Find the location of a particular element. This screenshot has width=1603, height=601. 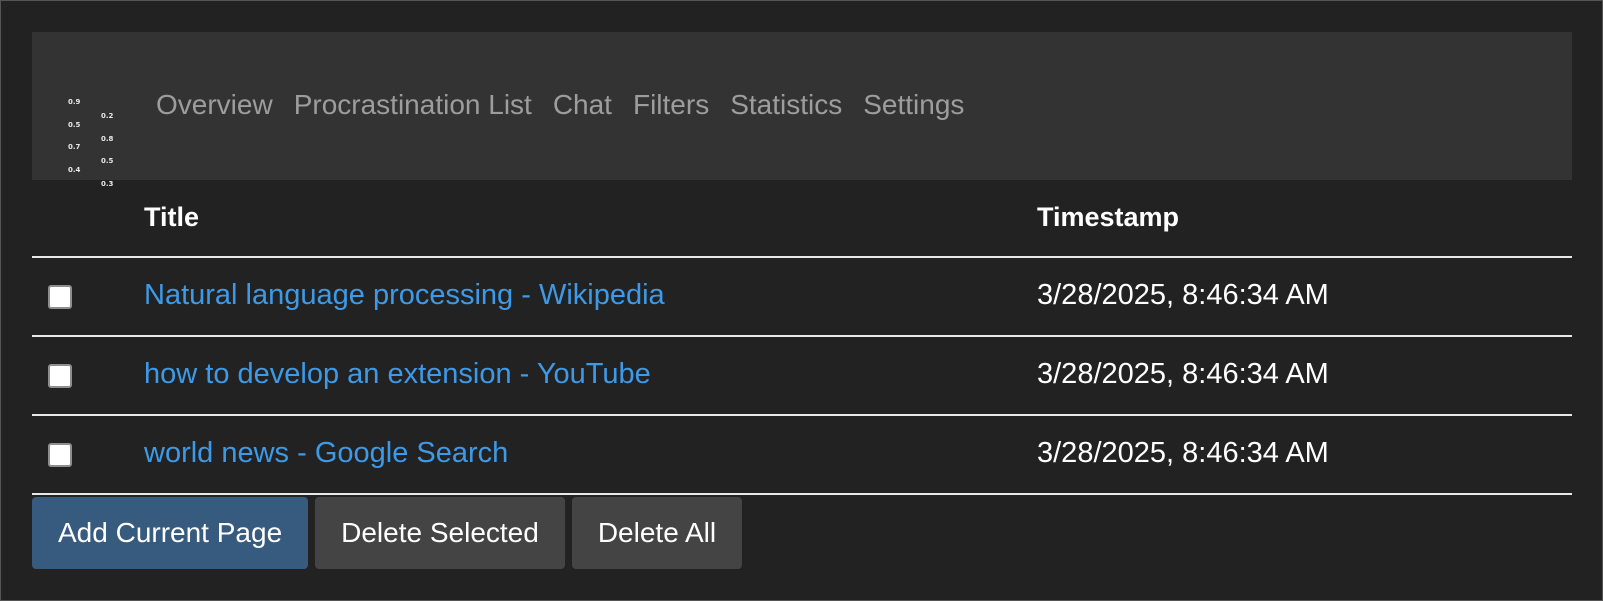

logo-column-left: 0.9 0.5 0.7 0.4 is located at coordinates (78, 136).